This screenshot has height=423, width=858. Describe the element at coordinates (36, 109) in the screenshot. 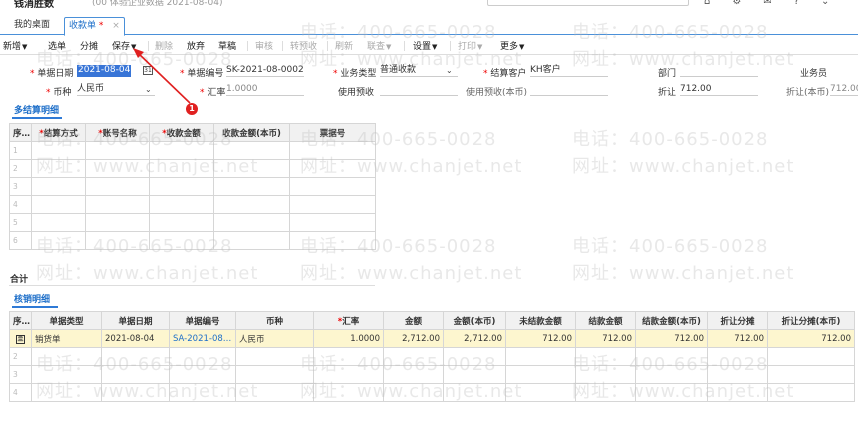

I see `multi-settle-title: 多结算明细` at that location.